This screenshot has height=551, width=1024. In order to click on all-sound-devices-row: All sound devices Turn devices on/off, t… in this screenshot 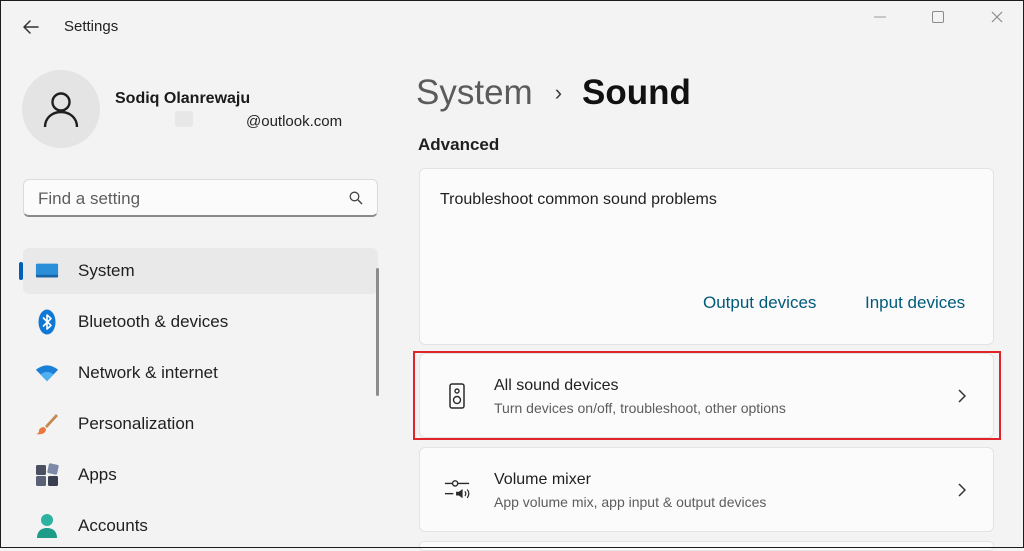, I will do `click(706, 395)`.